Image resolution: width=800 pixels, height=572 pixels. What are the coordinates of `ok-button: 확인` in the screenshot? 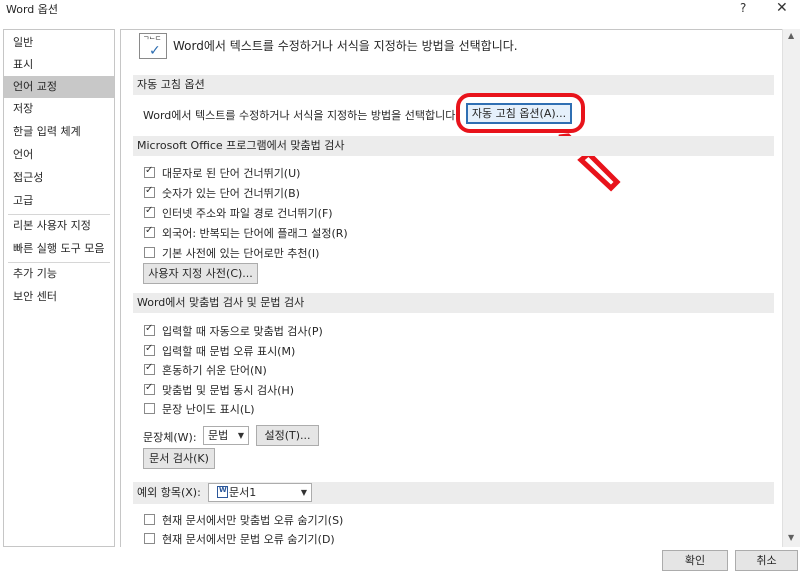 It's located at (695, 560).